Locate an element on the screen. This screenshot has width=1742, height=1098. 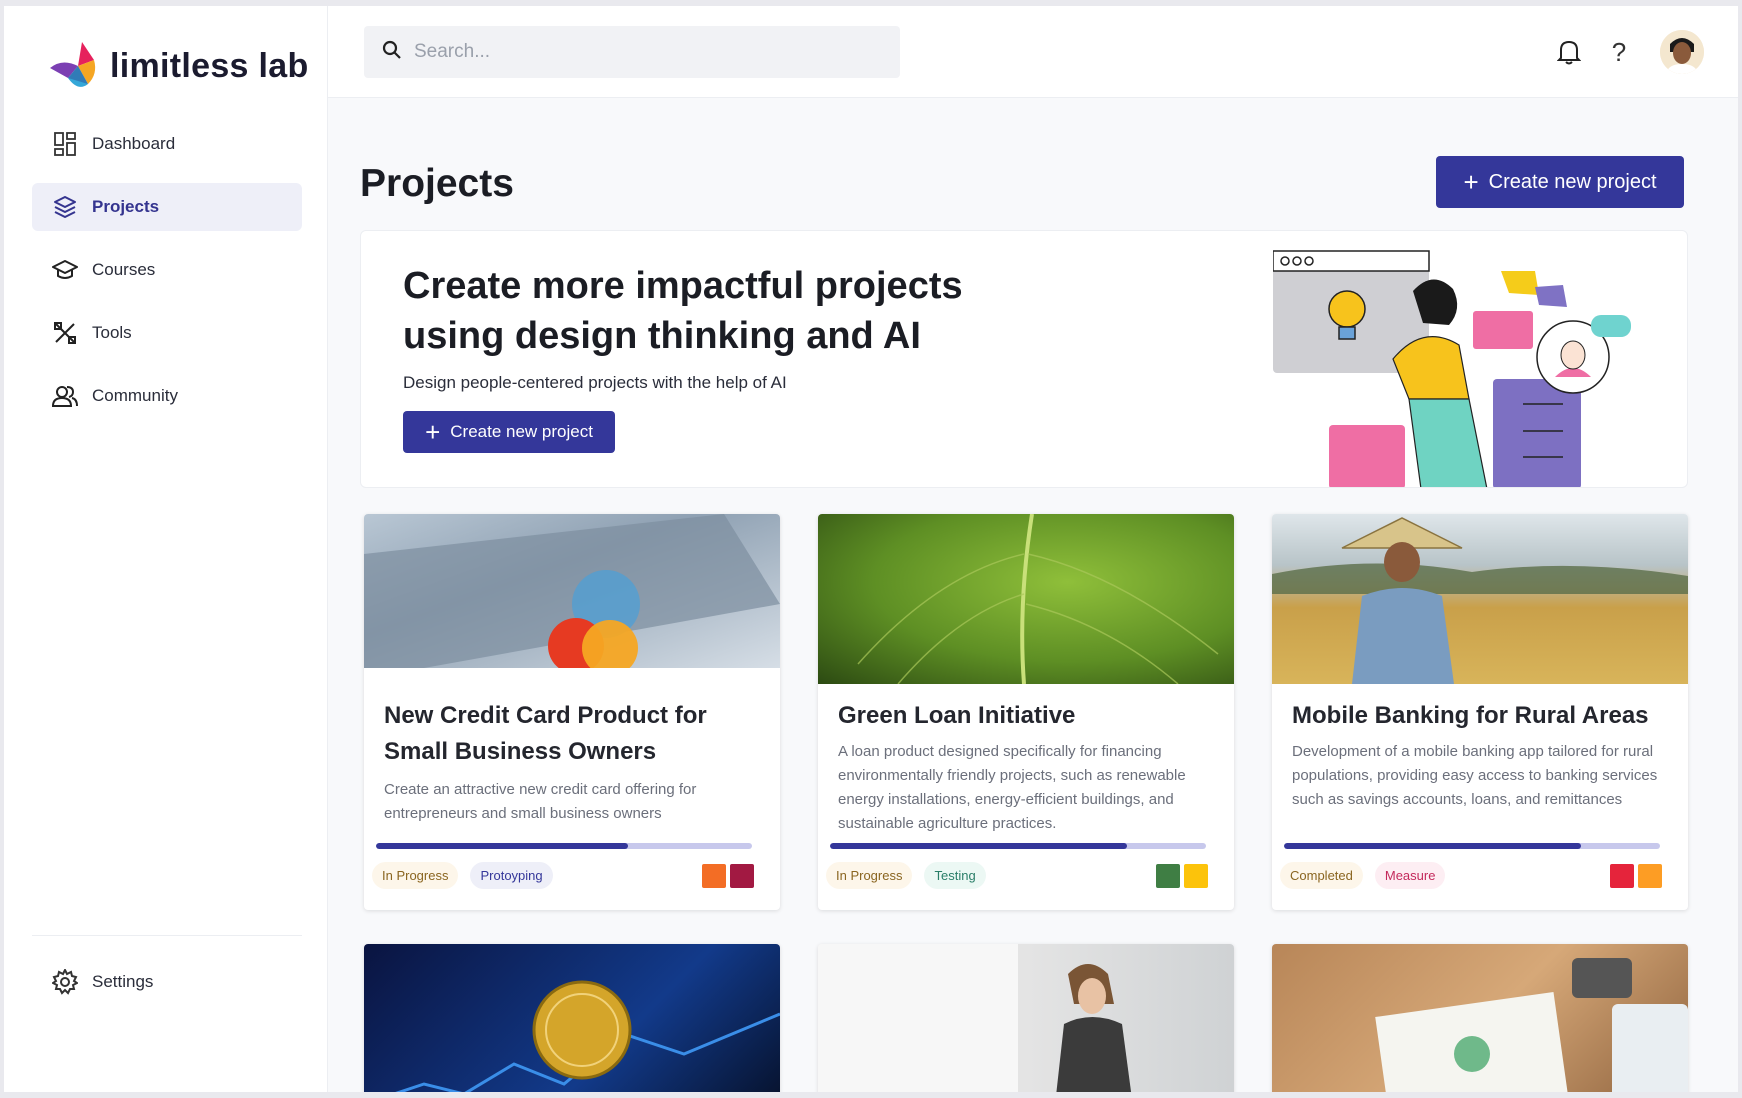
sidebar-item-label: Projects is located at coordinates (126, 206).